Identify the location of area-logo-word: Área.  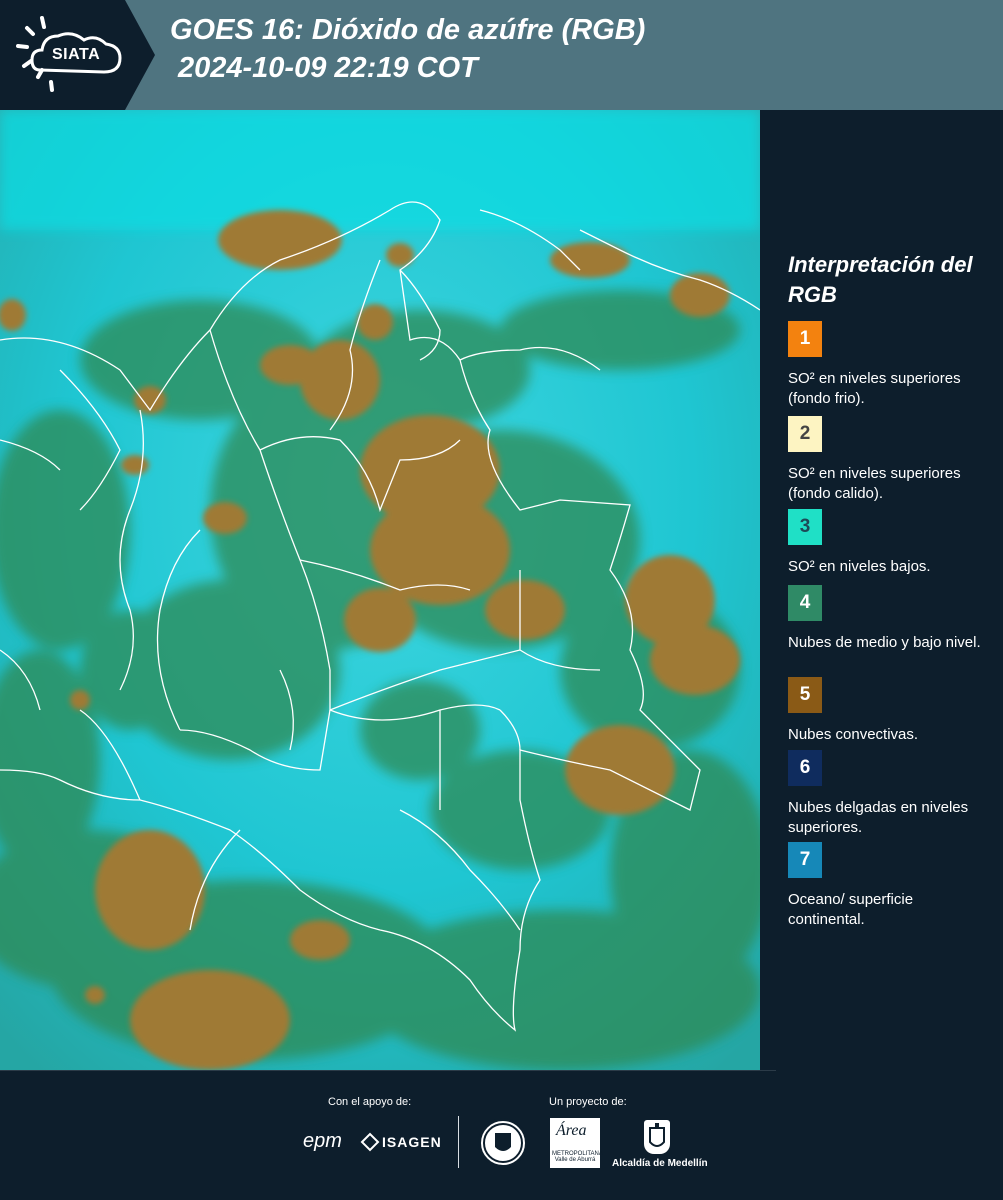
(571, 1130).